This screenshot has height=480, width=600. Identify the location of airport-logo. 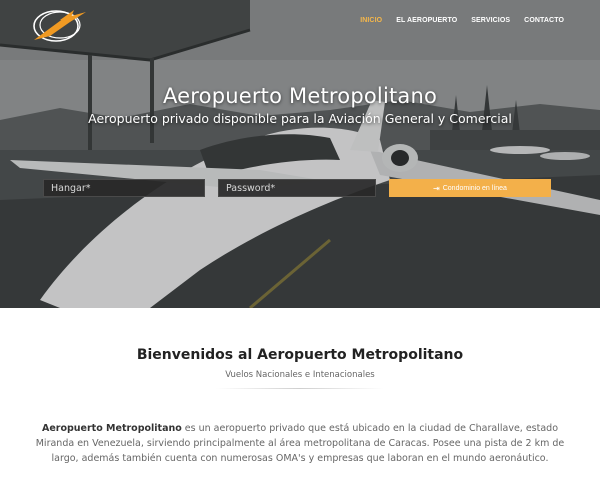
(59, 25).